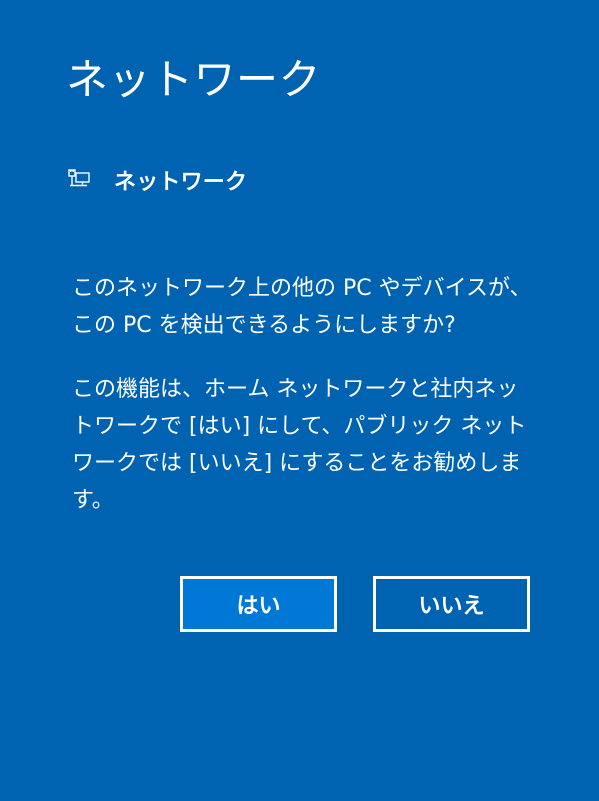 Image resolution: width=599 pixels, height=801 pixels. What do you see at coordinates (181, 182) in the screenshot?
I see `network-name: ネットワーク` at bounding box center [181, 182].